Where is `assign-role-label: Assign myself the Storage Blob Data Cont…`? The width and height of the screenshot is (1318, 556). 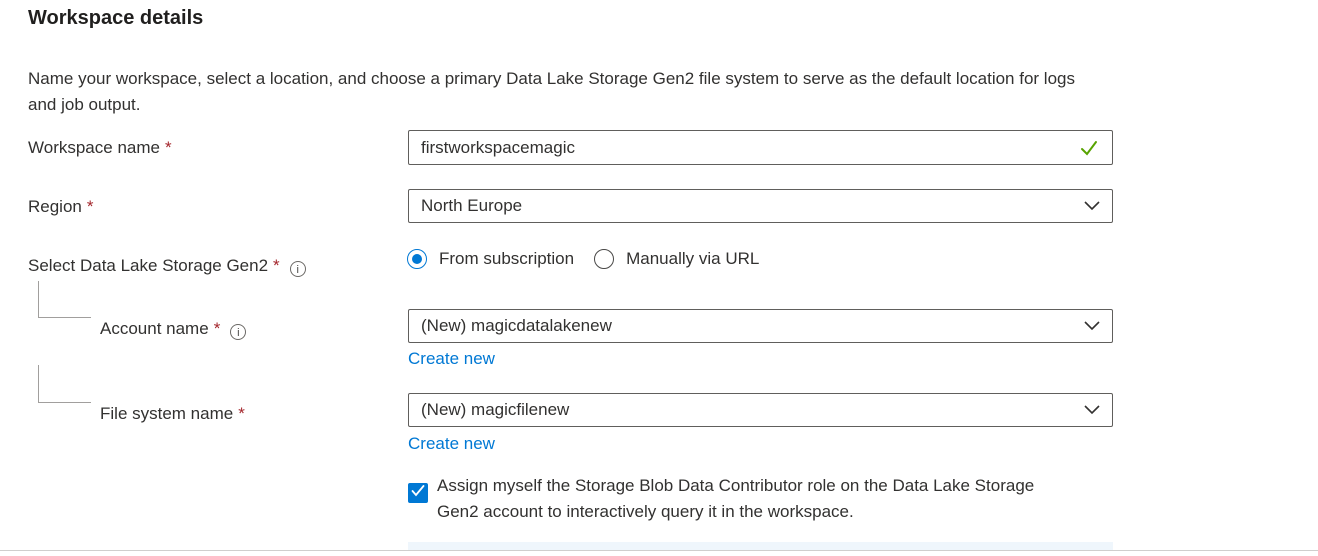
assign-role-label: Assign myself the Storage Blob Data Cont… is located at coordinates (737, 499).